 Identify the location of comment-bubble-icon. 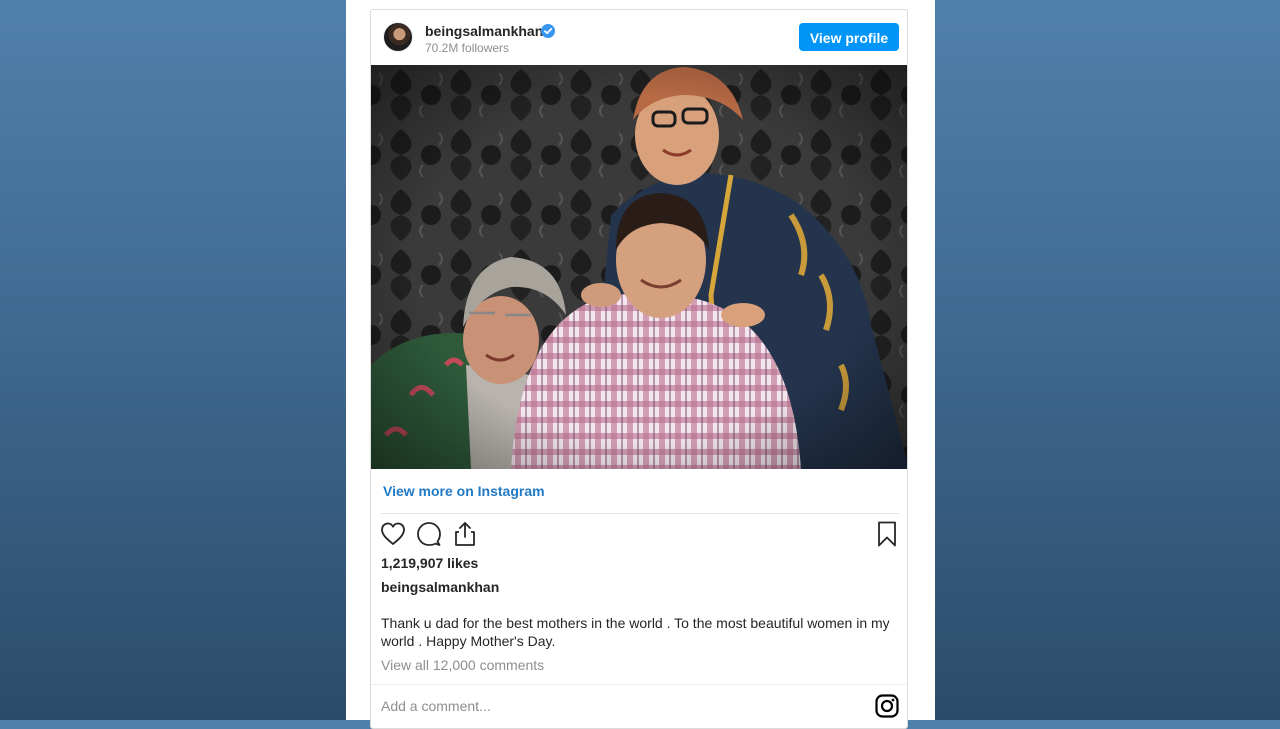
(429, 534).